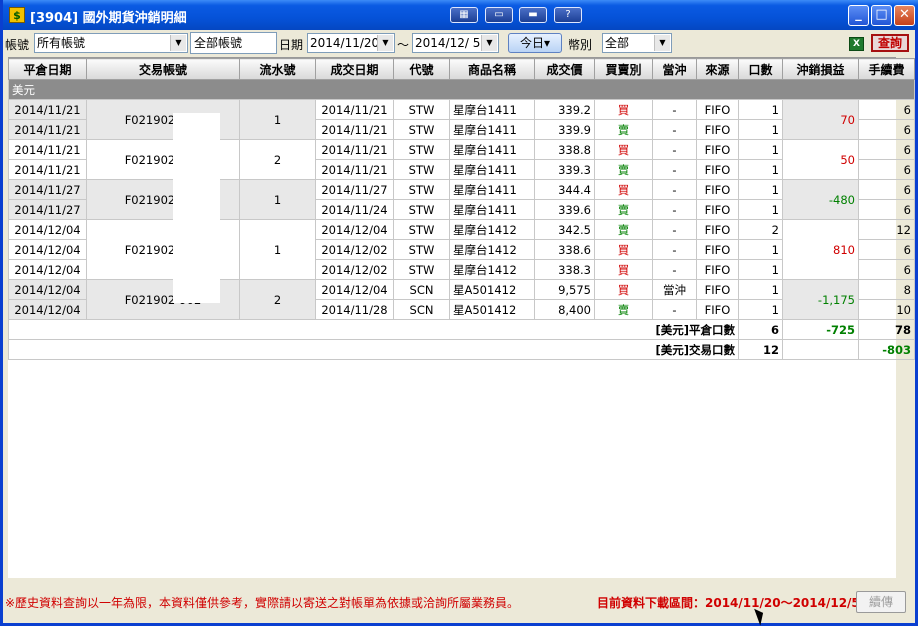  What do you see at coordinates (568, 15) in the screenshot?
I see `help-icon: ?` at bounding box center [568, 15].